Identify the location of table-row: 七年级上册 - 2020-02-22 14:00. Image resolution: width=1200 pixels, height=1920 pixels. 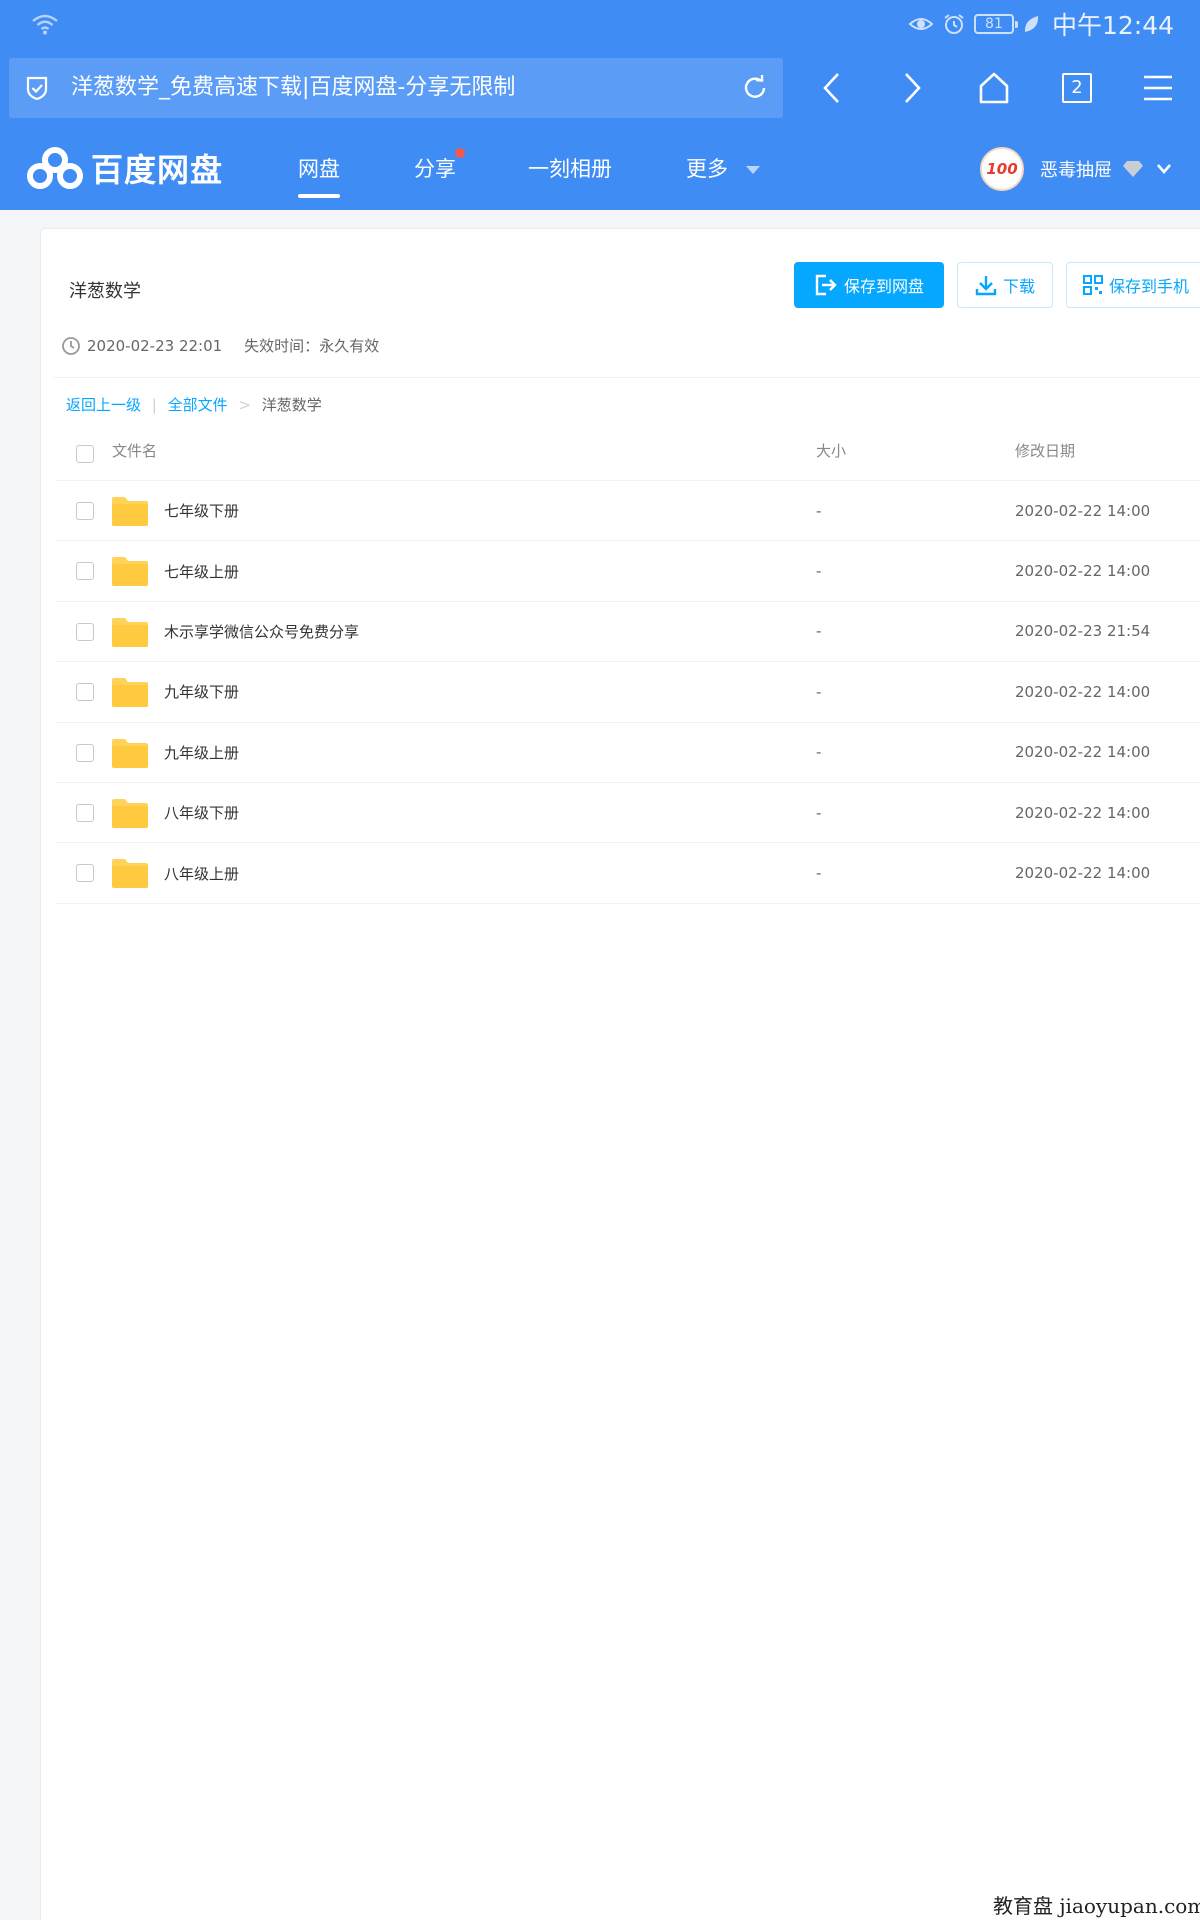
(628, 571).